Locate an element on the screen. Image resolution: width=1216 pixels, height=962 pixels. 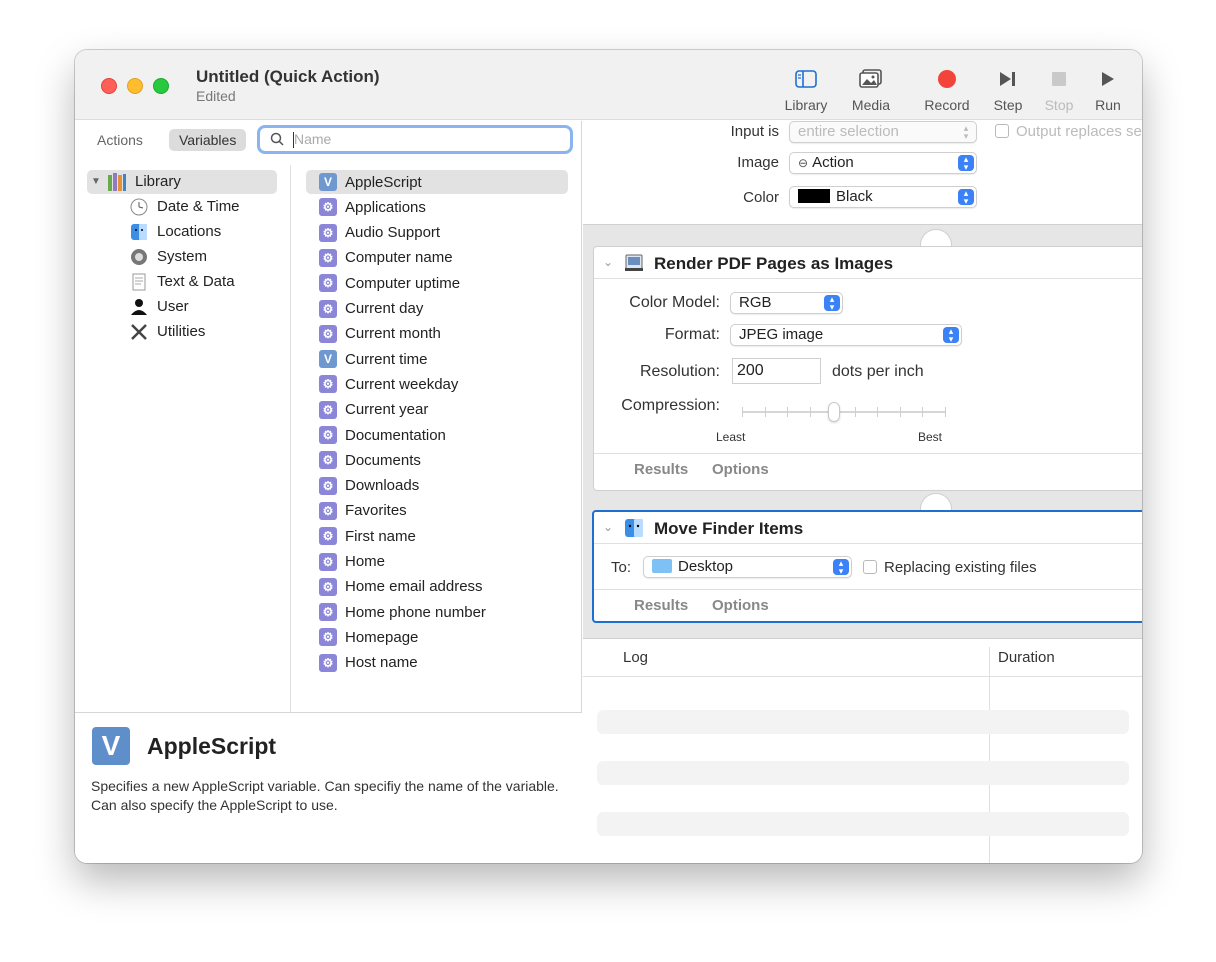
resolution-input: 200 is located at coordinates (776, 371).